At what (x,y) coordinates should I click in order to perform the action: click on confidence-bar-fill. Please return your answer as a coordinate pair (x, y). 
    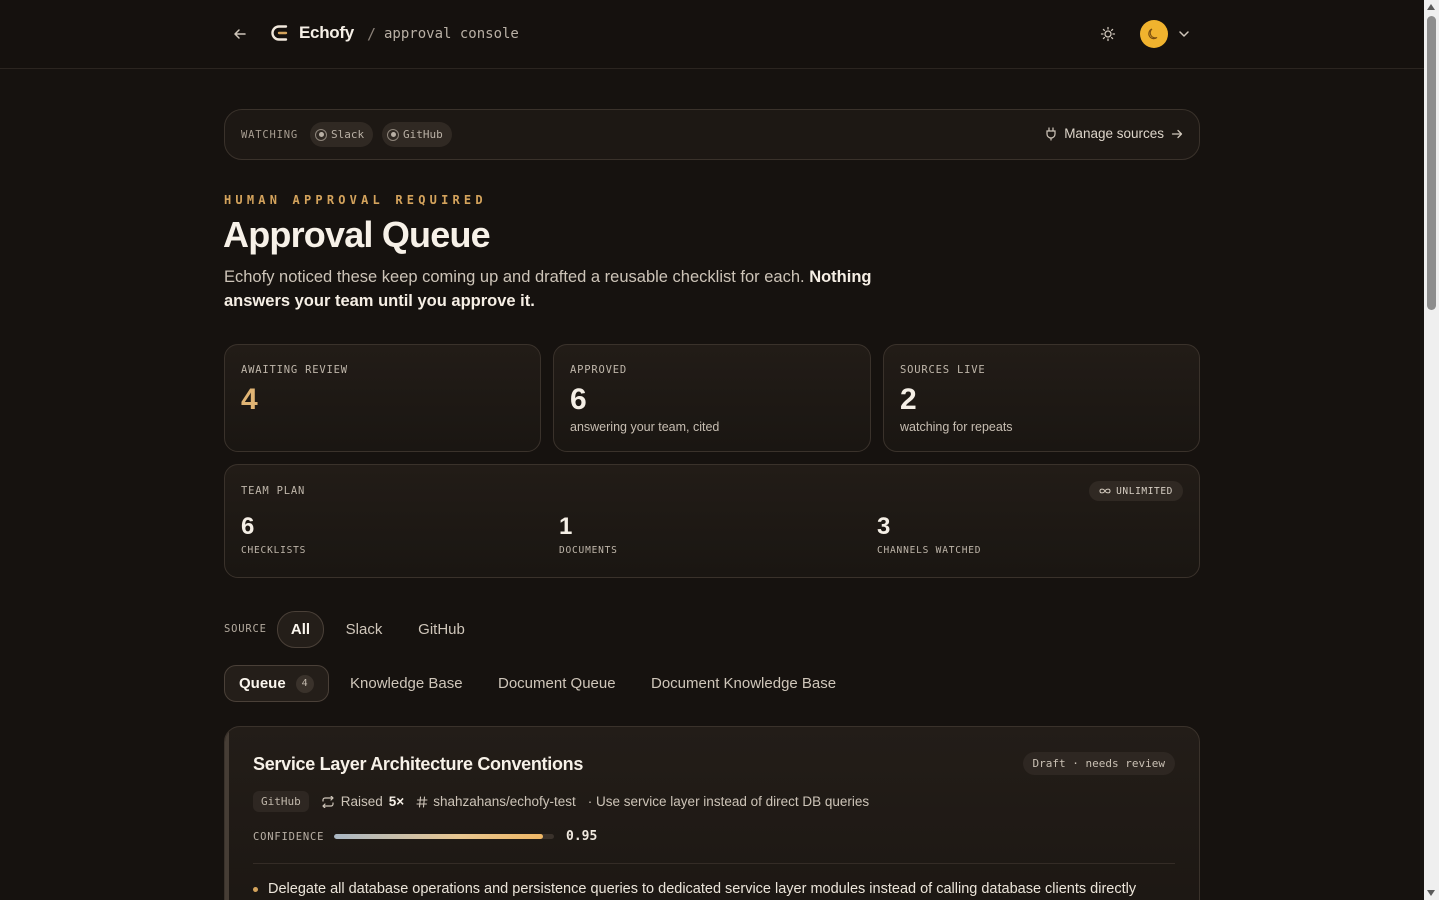
    Looking at the image, I should click on (438, 836).